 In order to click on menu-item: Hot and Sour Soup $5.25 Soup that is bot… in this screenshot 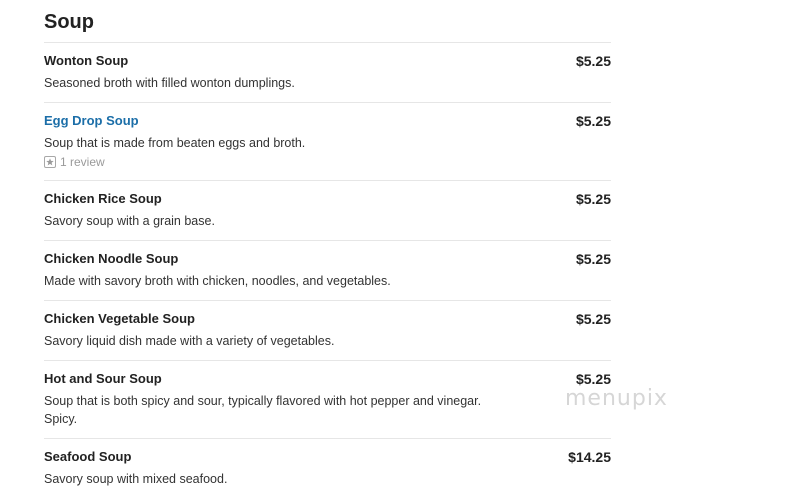, I will do `click(327, 400)`.